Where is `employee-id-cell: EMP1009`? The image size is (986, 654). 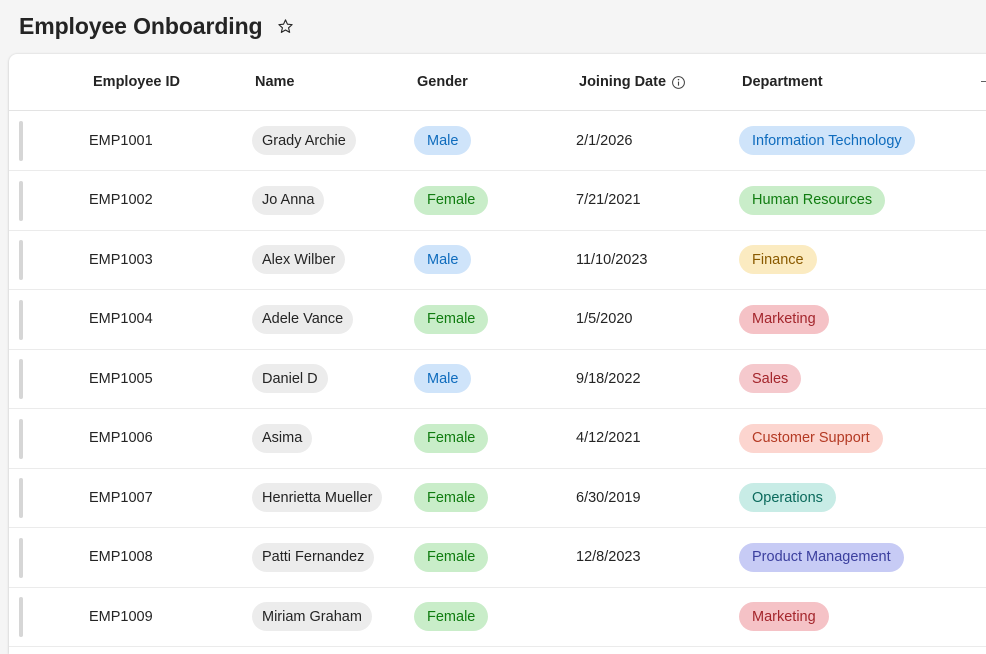
employee-id-cell: EMP1009 is located at coordinates (121, 616).